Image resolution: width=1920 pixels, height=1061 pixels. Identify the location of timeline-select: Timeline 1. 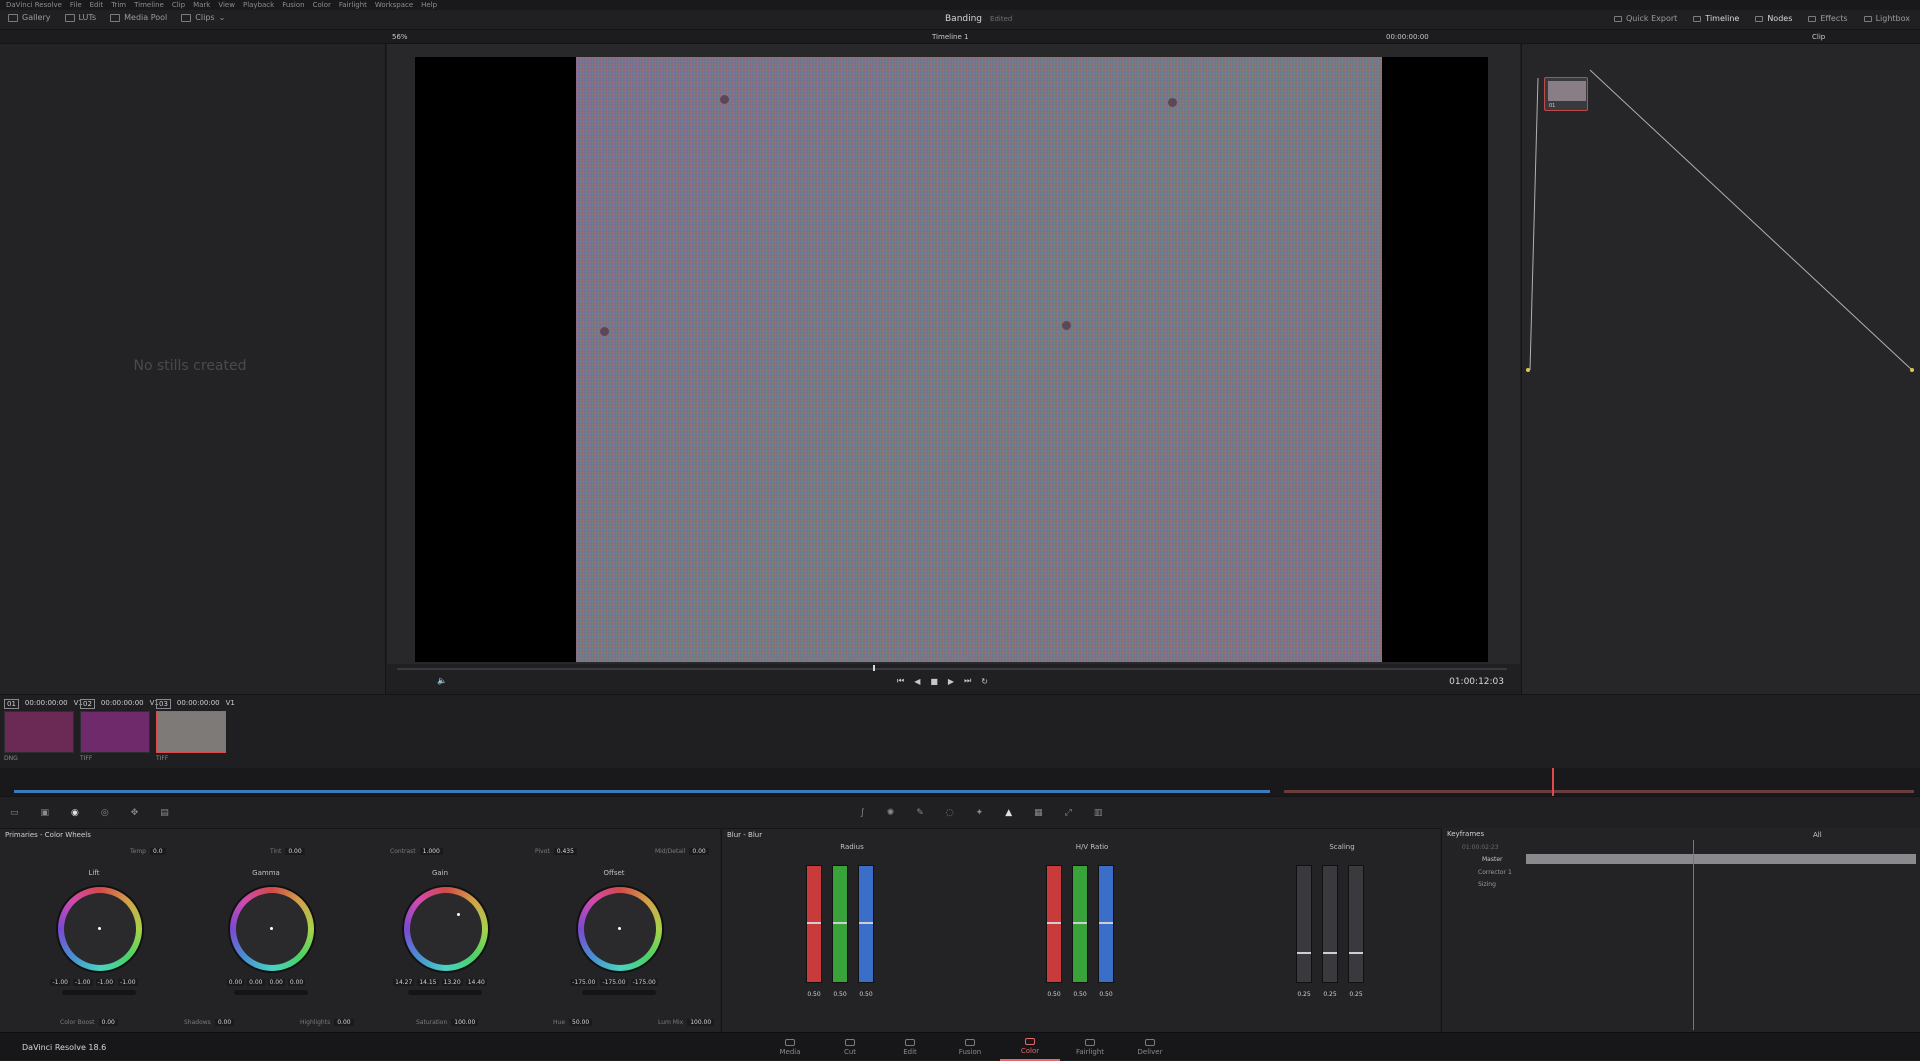
(950, 37).